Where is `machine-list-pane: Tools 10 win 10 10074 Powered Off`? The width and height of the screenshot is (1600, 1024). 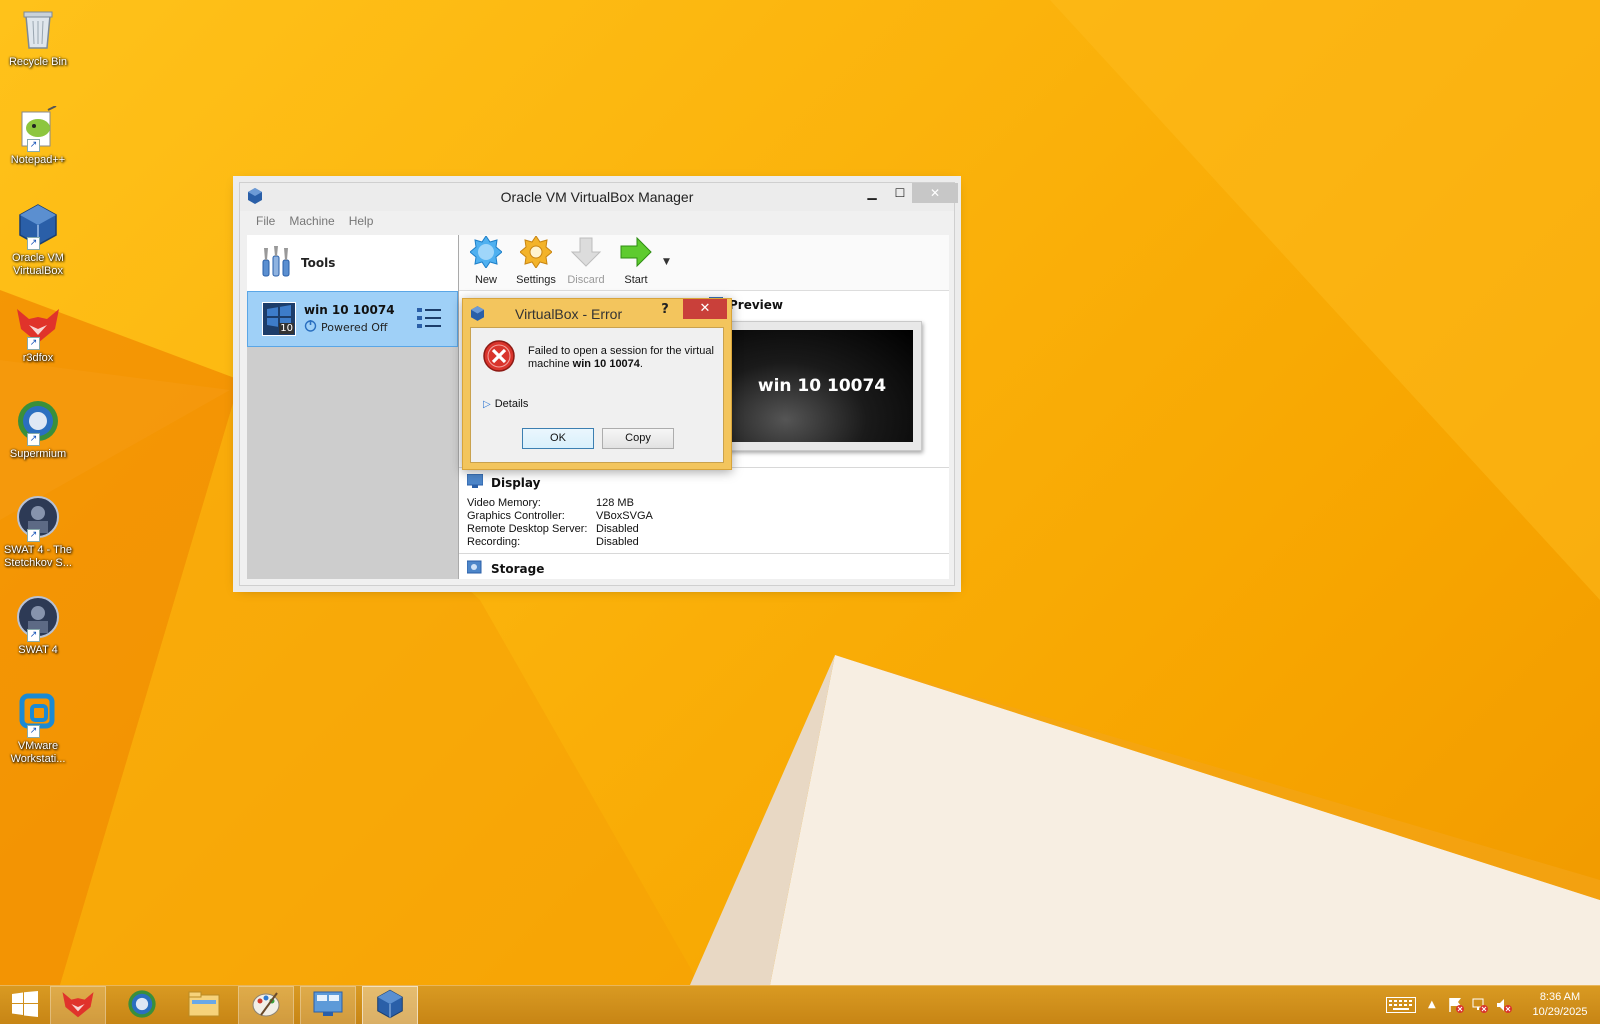
machine-list-pane: Tools 10 win 10 10074 Powered Off is located at coordinates (353, 407).